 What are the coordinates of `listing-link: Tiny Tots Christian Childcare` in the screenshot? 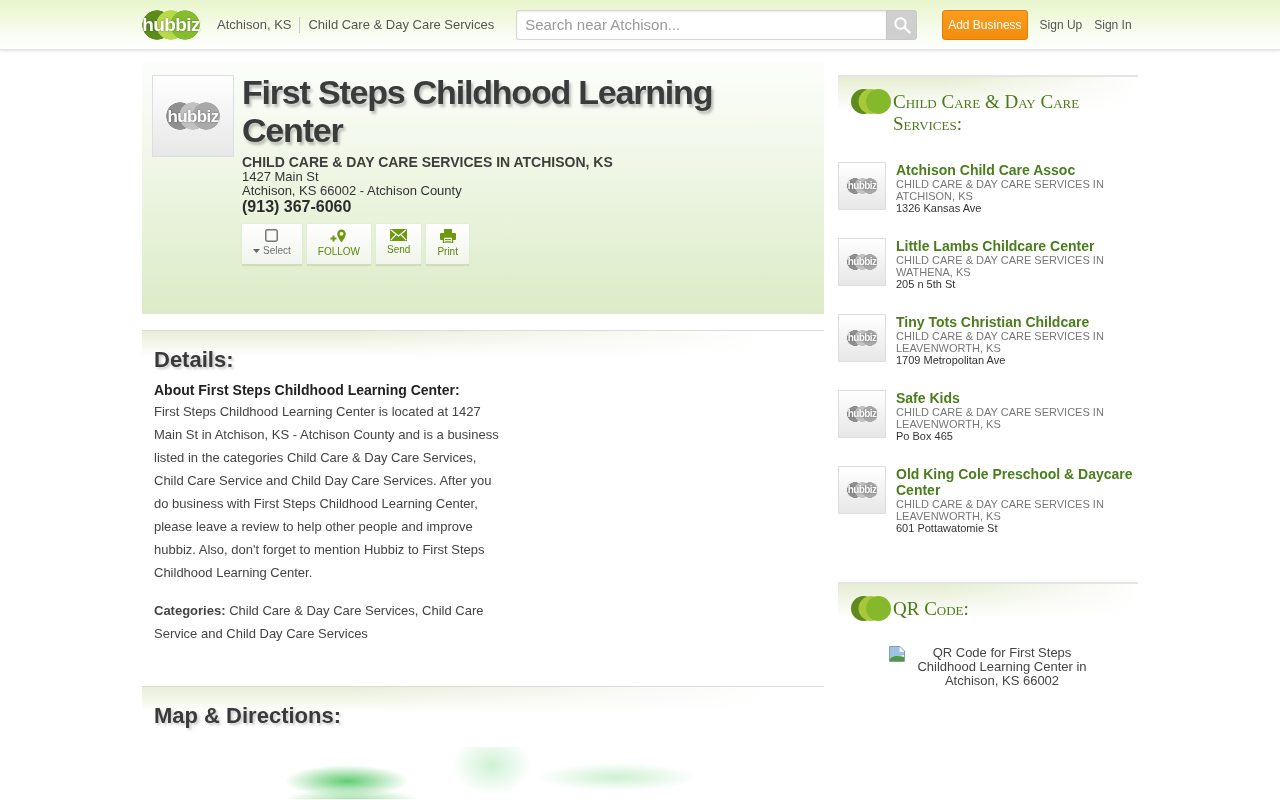 It's located at (993, 322).